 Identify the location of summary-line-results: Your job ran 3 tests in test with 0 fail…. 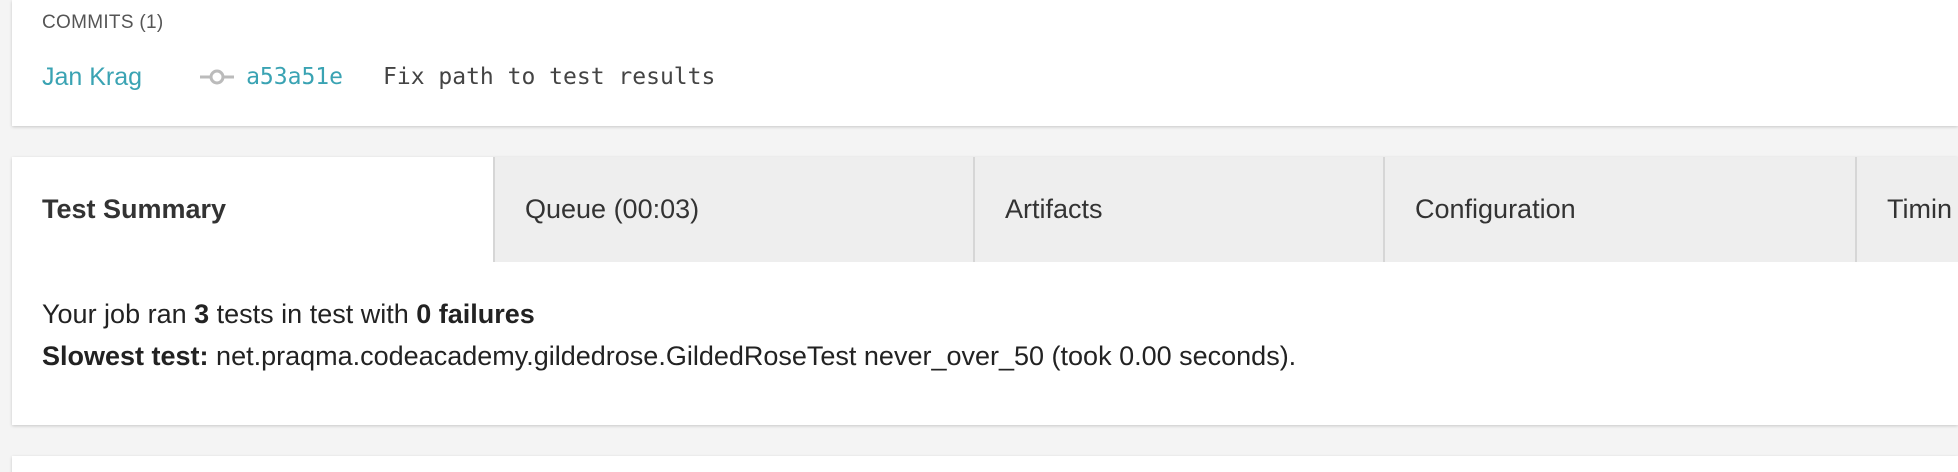
(669, 314).